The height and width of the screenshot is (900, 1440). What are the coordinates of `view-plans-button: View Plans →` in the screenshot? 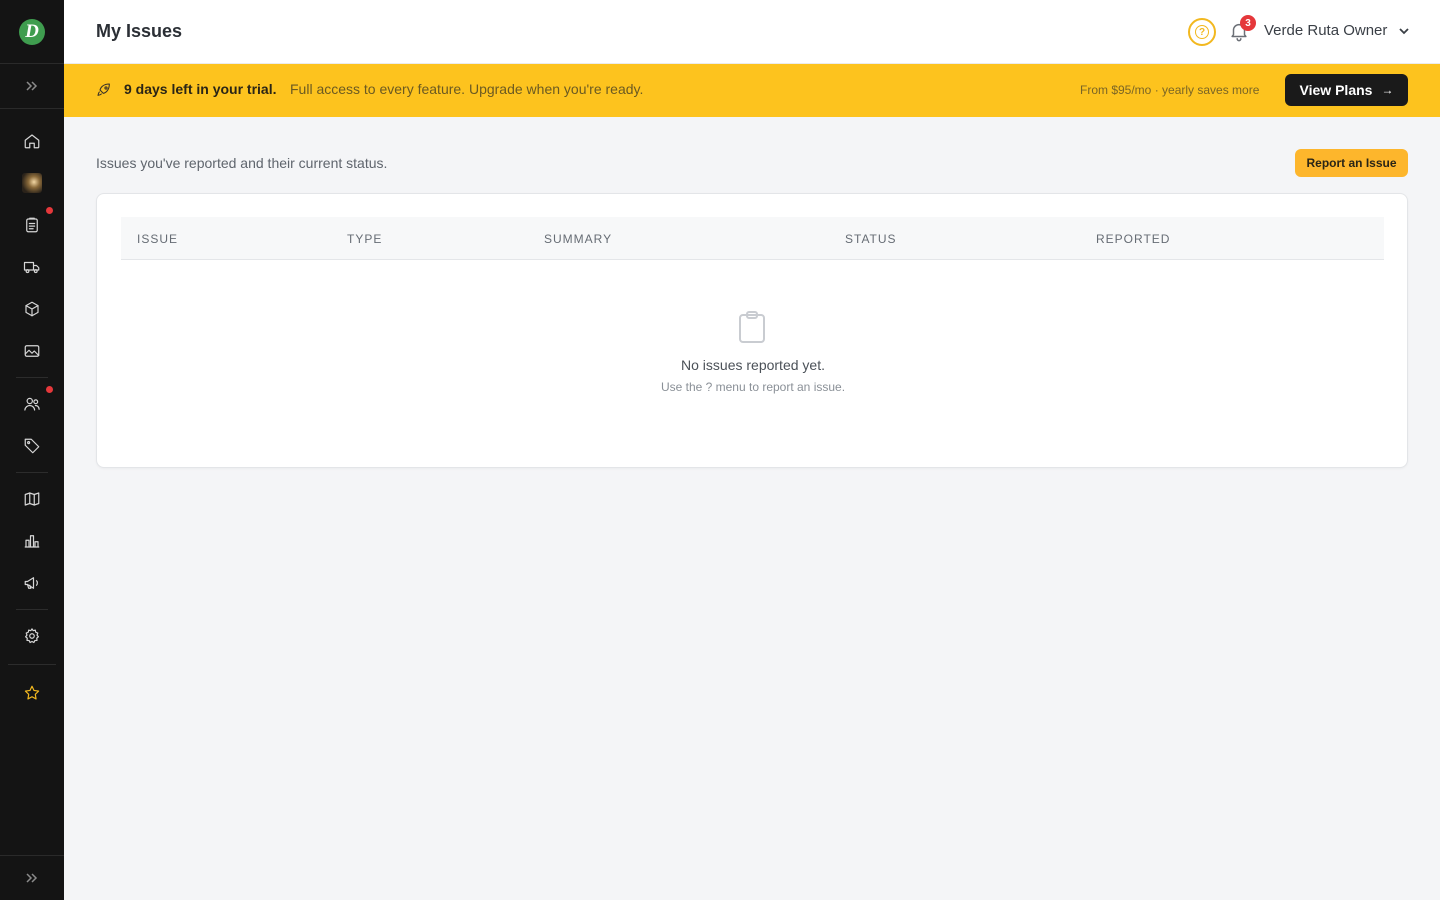 It's located at (1346, 90).